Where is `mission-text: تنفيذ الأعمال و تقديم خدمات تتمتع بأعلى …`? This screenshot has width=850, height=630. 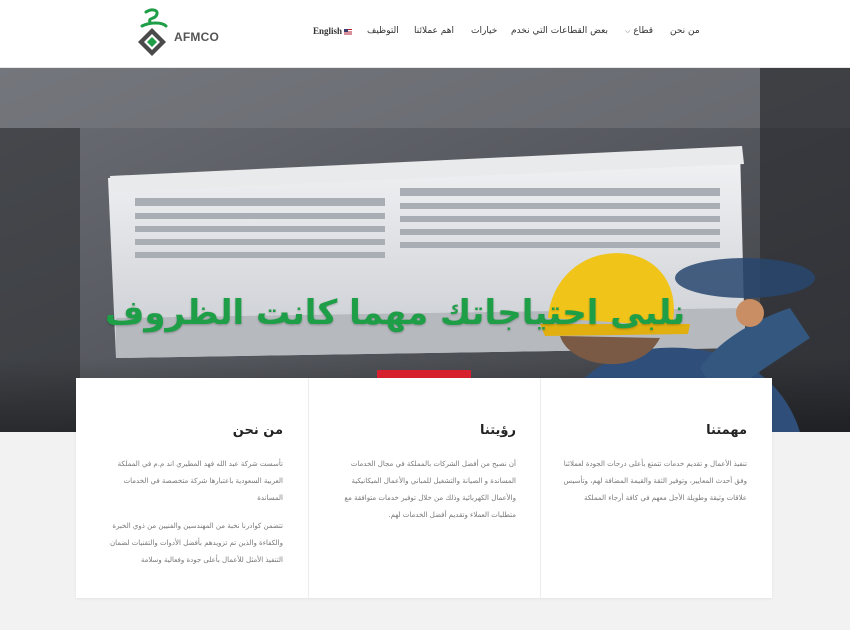 mission-text: تنفيذ الأعمال و تقديم خدمات تتمتع بأعلى … is located at coordinates (655, 481).